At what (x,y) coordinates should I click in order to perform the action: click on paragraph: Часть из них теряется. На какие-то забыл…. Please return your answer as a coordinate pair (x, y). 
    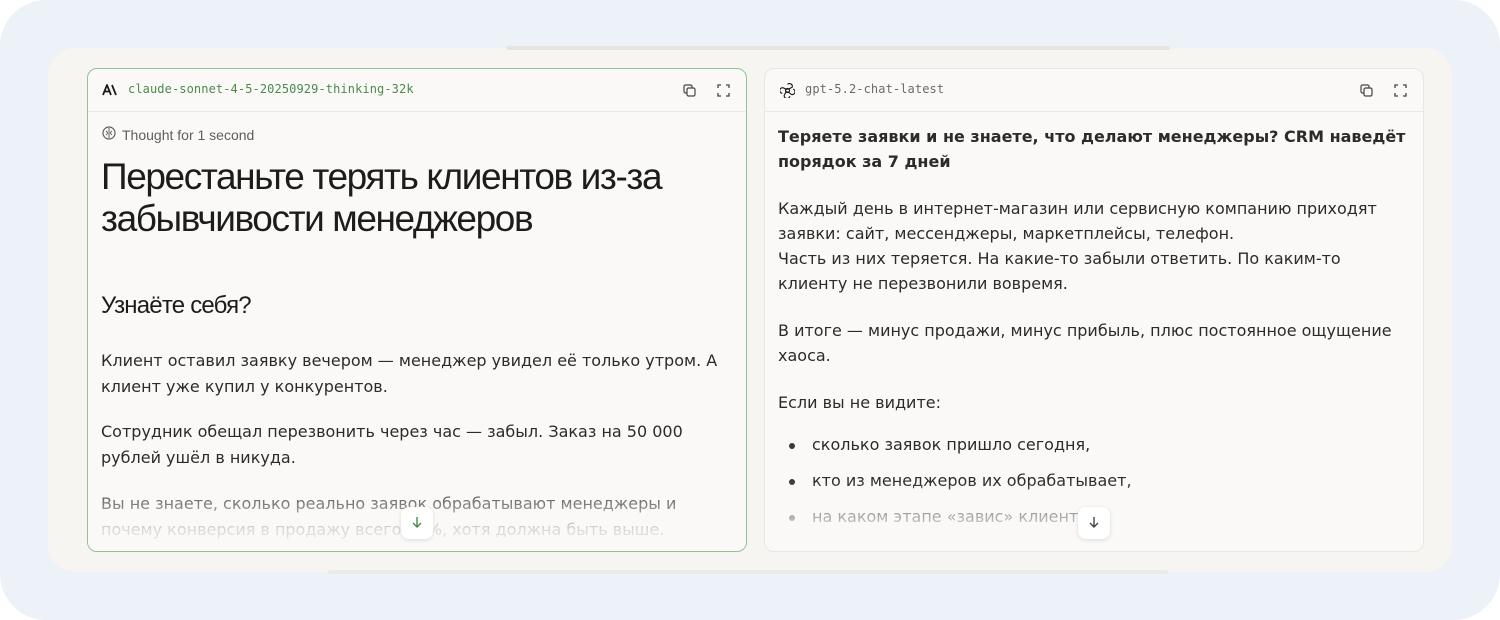
    Looking at the image, I should click on (1059, 271).